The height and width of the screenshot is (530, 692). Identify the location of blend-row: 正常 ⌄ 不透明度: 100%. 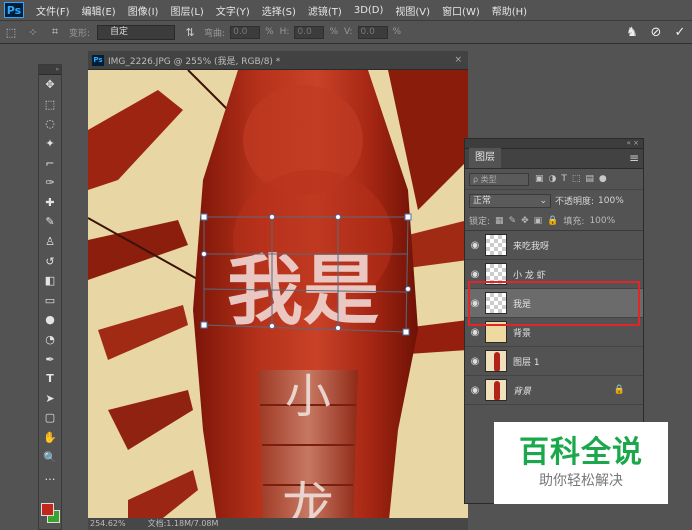
(554, 200).